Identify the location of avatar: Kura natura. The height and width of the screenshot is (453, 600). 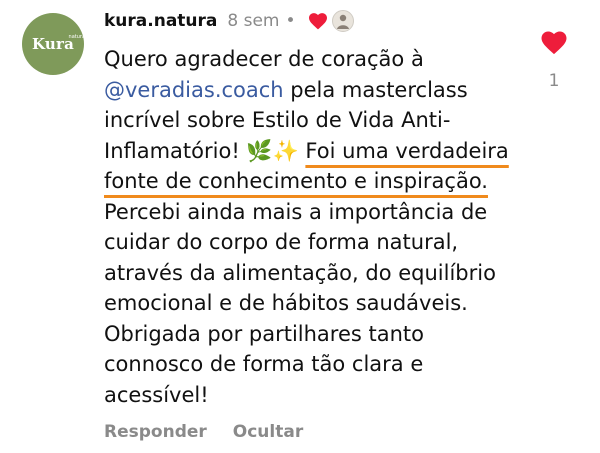
(54, 44).